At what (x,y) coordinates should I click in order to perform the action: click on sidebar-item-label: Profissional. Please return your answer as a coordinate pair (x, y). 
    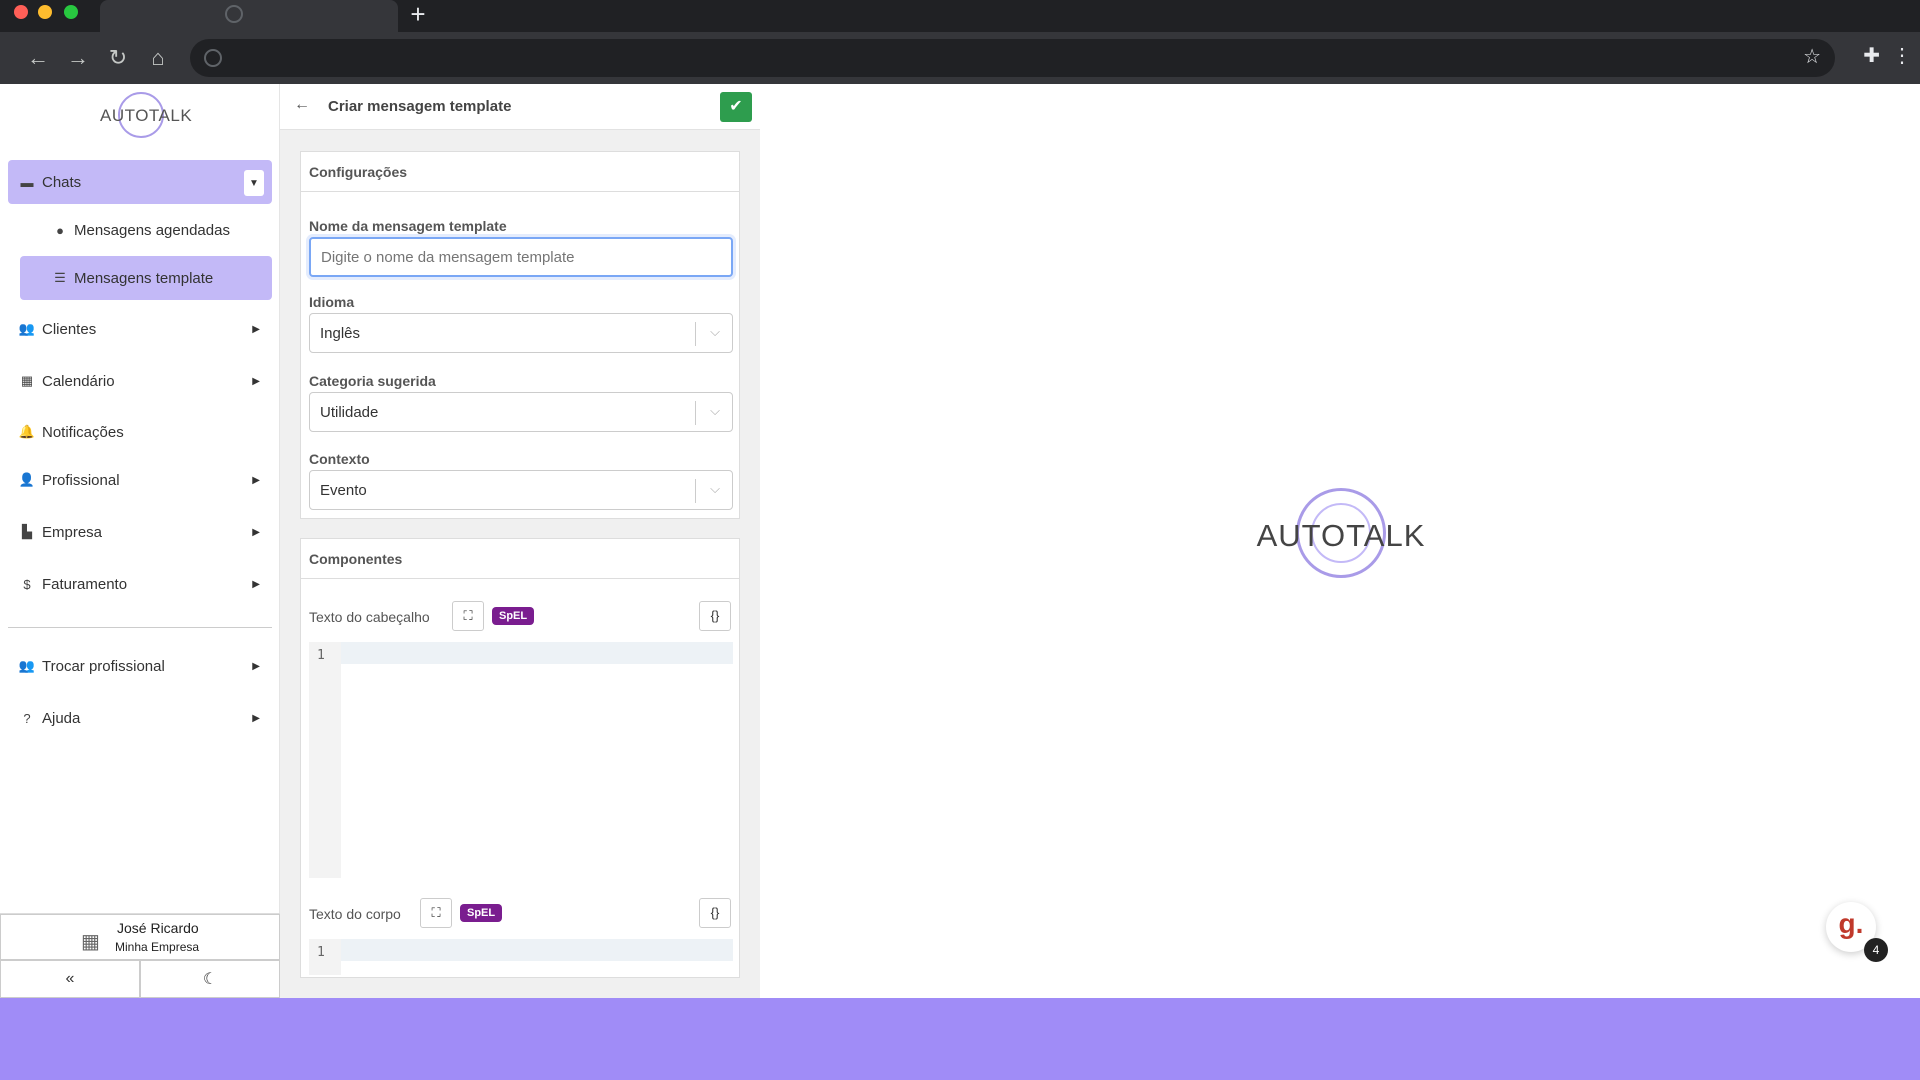
    Looking at the image, I should click on (81, 480).